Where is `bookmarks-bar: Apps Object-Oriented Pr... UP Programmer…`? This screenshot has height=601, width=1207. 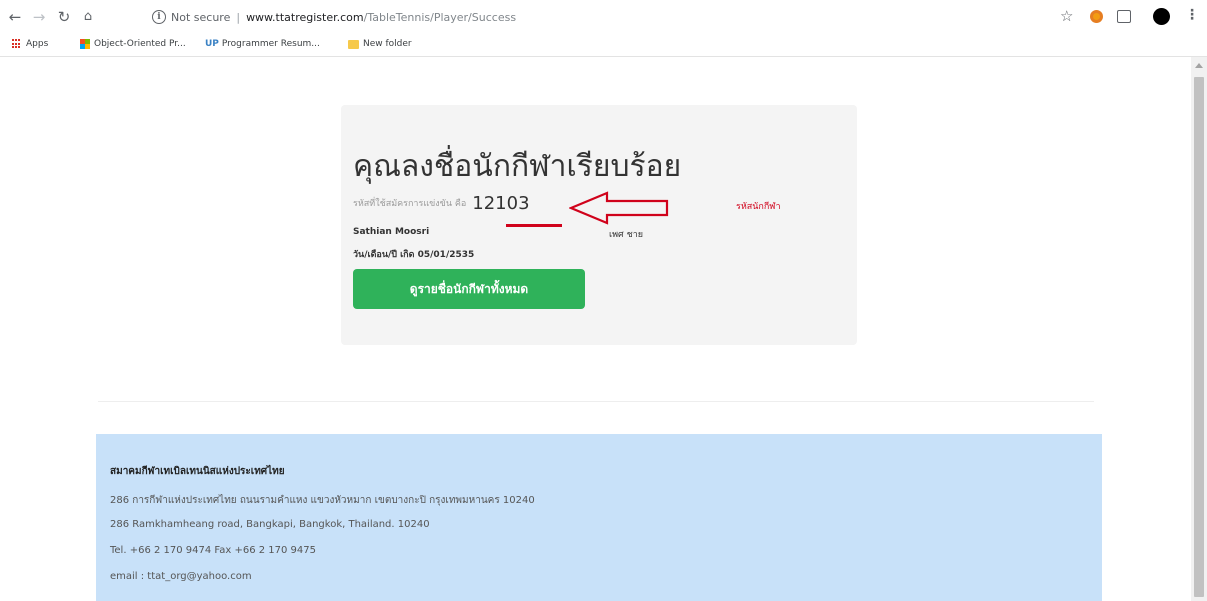
bookmarks-bar: Apps Object-Oriented Pr... UP Programmer… is located at coordinates (603, 45).